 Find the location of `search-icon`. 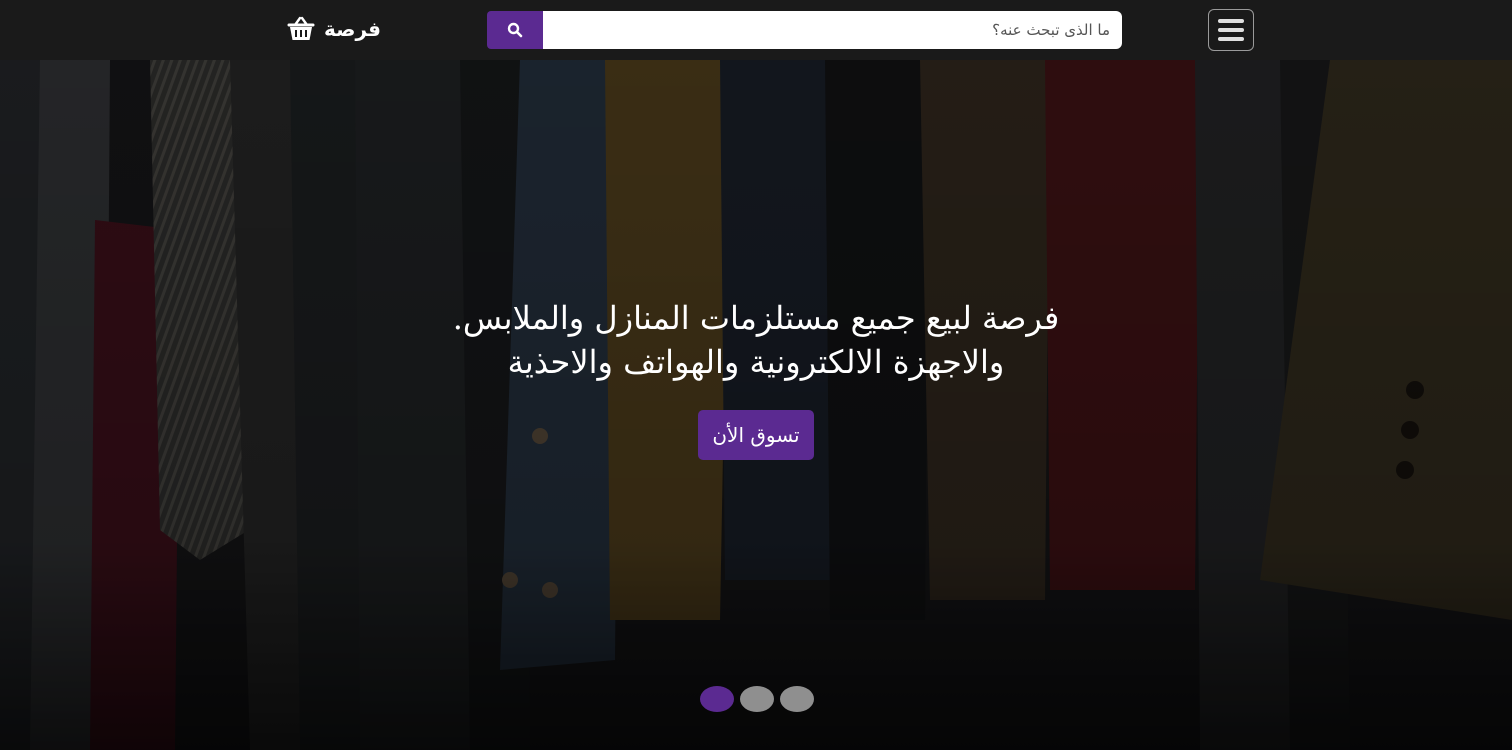

search-icon is located at coordinates (515, 30).